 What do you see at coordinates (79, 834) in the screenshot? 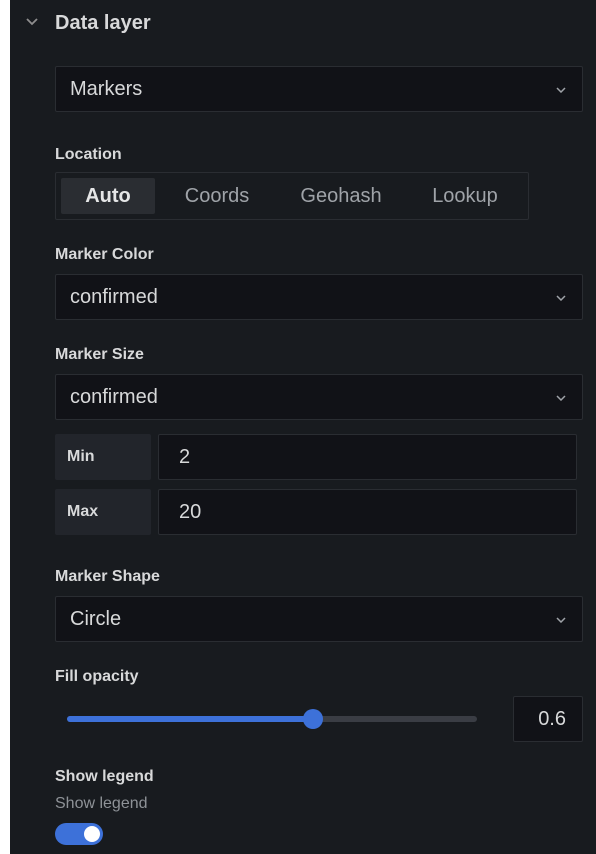
I see `show-legend-toggle` at bounding box center [79, 834].